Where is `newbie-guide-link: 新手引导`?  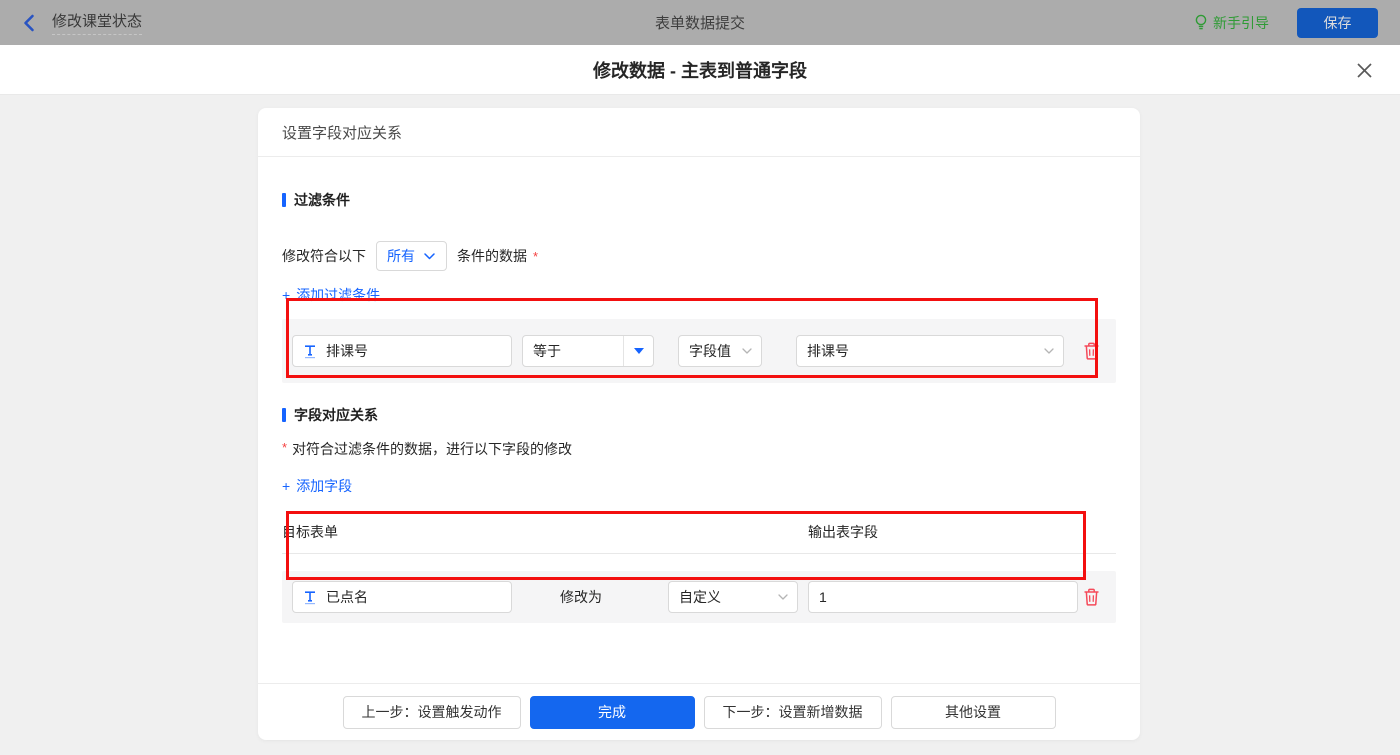
newbie-guide-link: 新手引导 is located at coordinates (1231, 23).